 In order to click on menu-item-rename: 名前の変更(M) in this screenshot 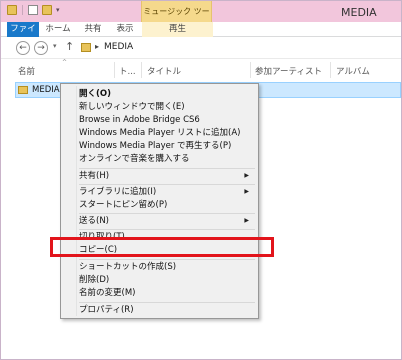, I will do `click(107, 293)`.